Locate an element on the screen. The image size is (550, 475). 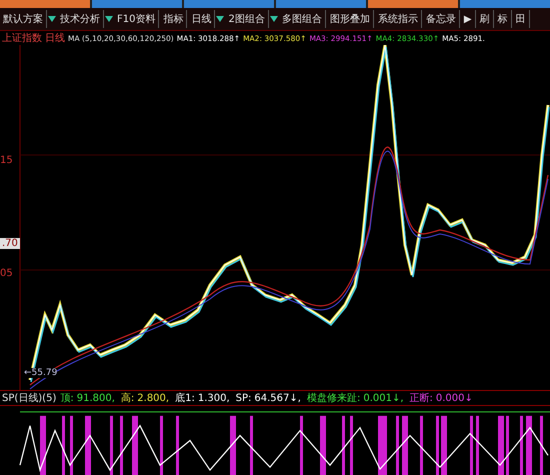
indicator-label: 顶: is located at coordinates (67, 398).